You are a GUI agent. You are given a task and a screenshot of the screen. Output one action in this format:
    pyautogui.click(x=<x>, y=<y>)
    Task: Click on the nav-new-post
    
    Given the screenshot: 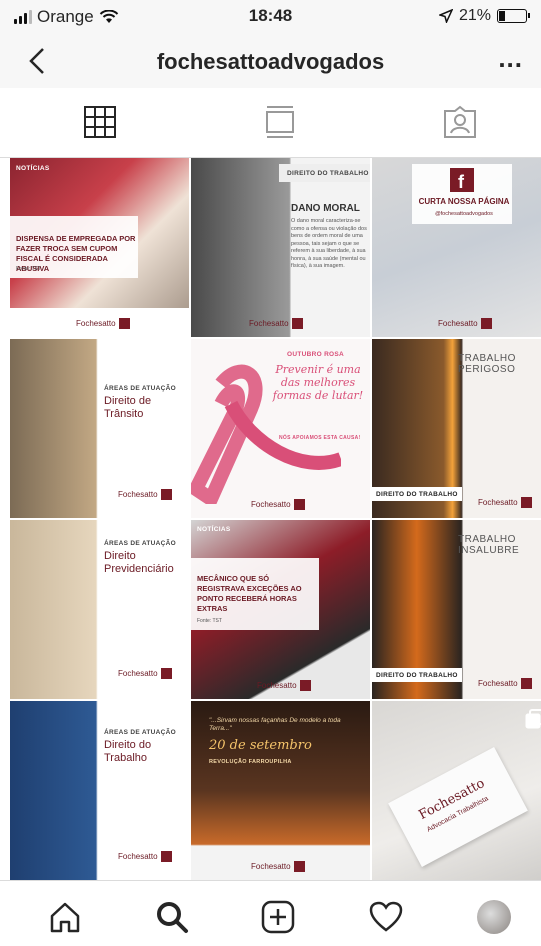 What is the action you would take?
    pyautogui.click(x=278, y=917)
    